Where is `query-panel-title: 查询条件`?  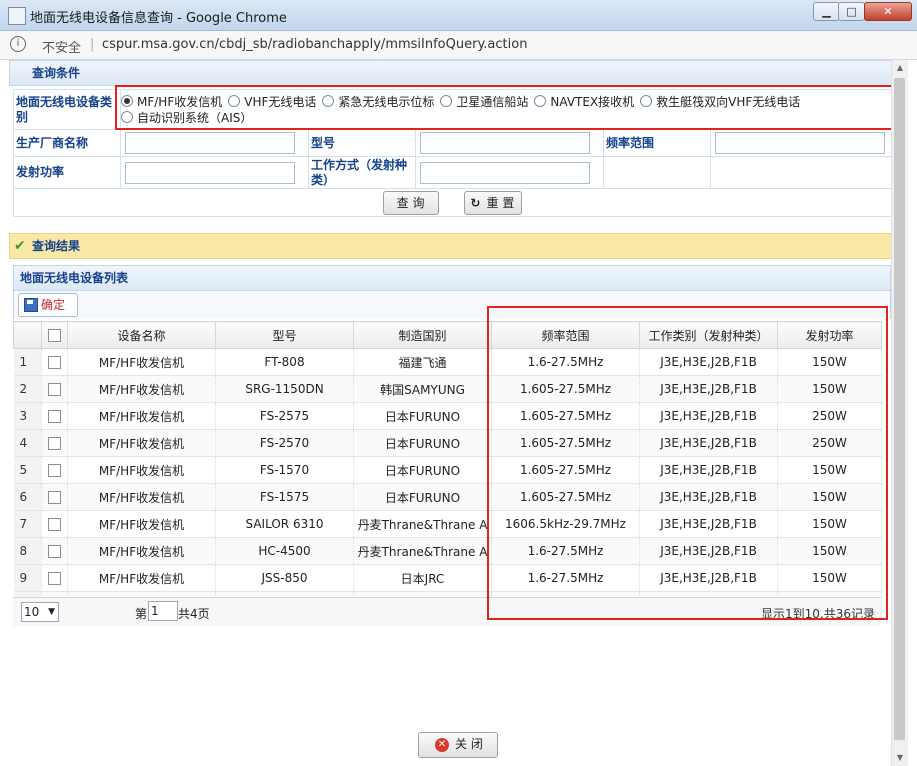
query-panel-title: 查询条件 is located at coordinates (56, 73).